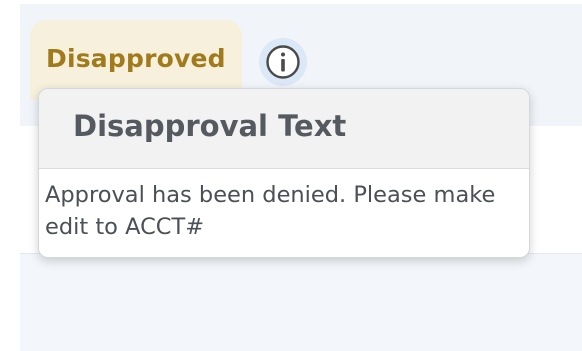 This screenshot has width=582, height=351. I want to click on info-button, so click(283, 62).